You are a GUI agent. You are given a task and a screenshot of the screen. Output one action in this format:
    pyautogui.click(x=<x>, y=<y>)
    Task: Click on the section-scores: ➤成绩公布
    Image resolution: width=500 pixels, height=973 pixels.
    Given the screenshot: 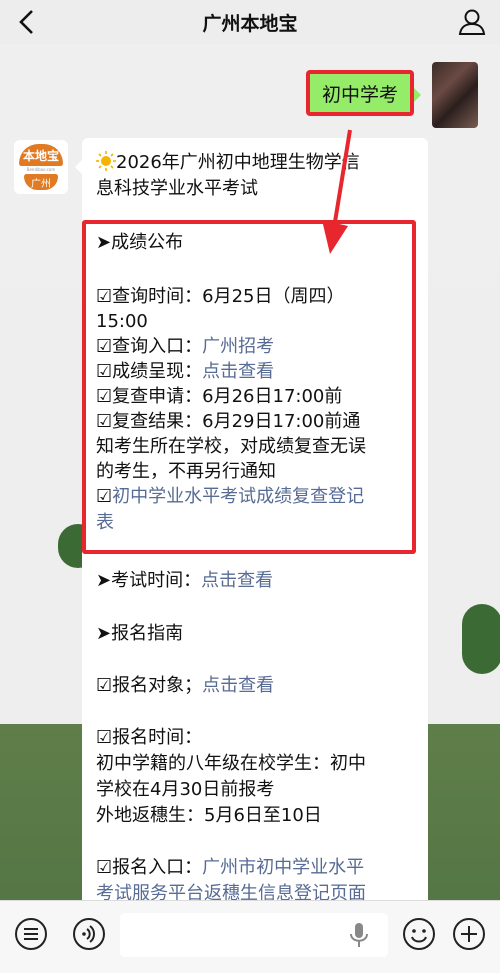 What is the action you would take?
    pyautogui.click(x=140, y=242)
    